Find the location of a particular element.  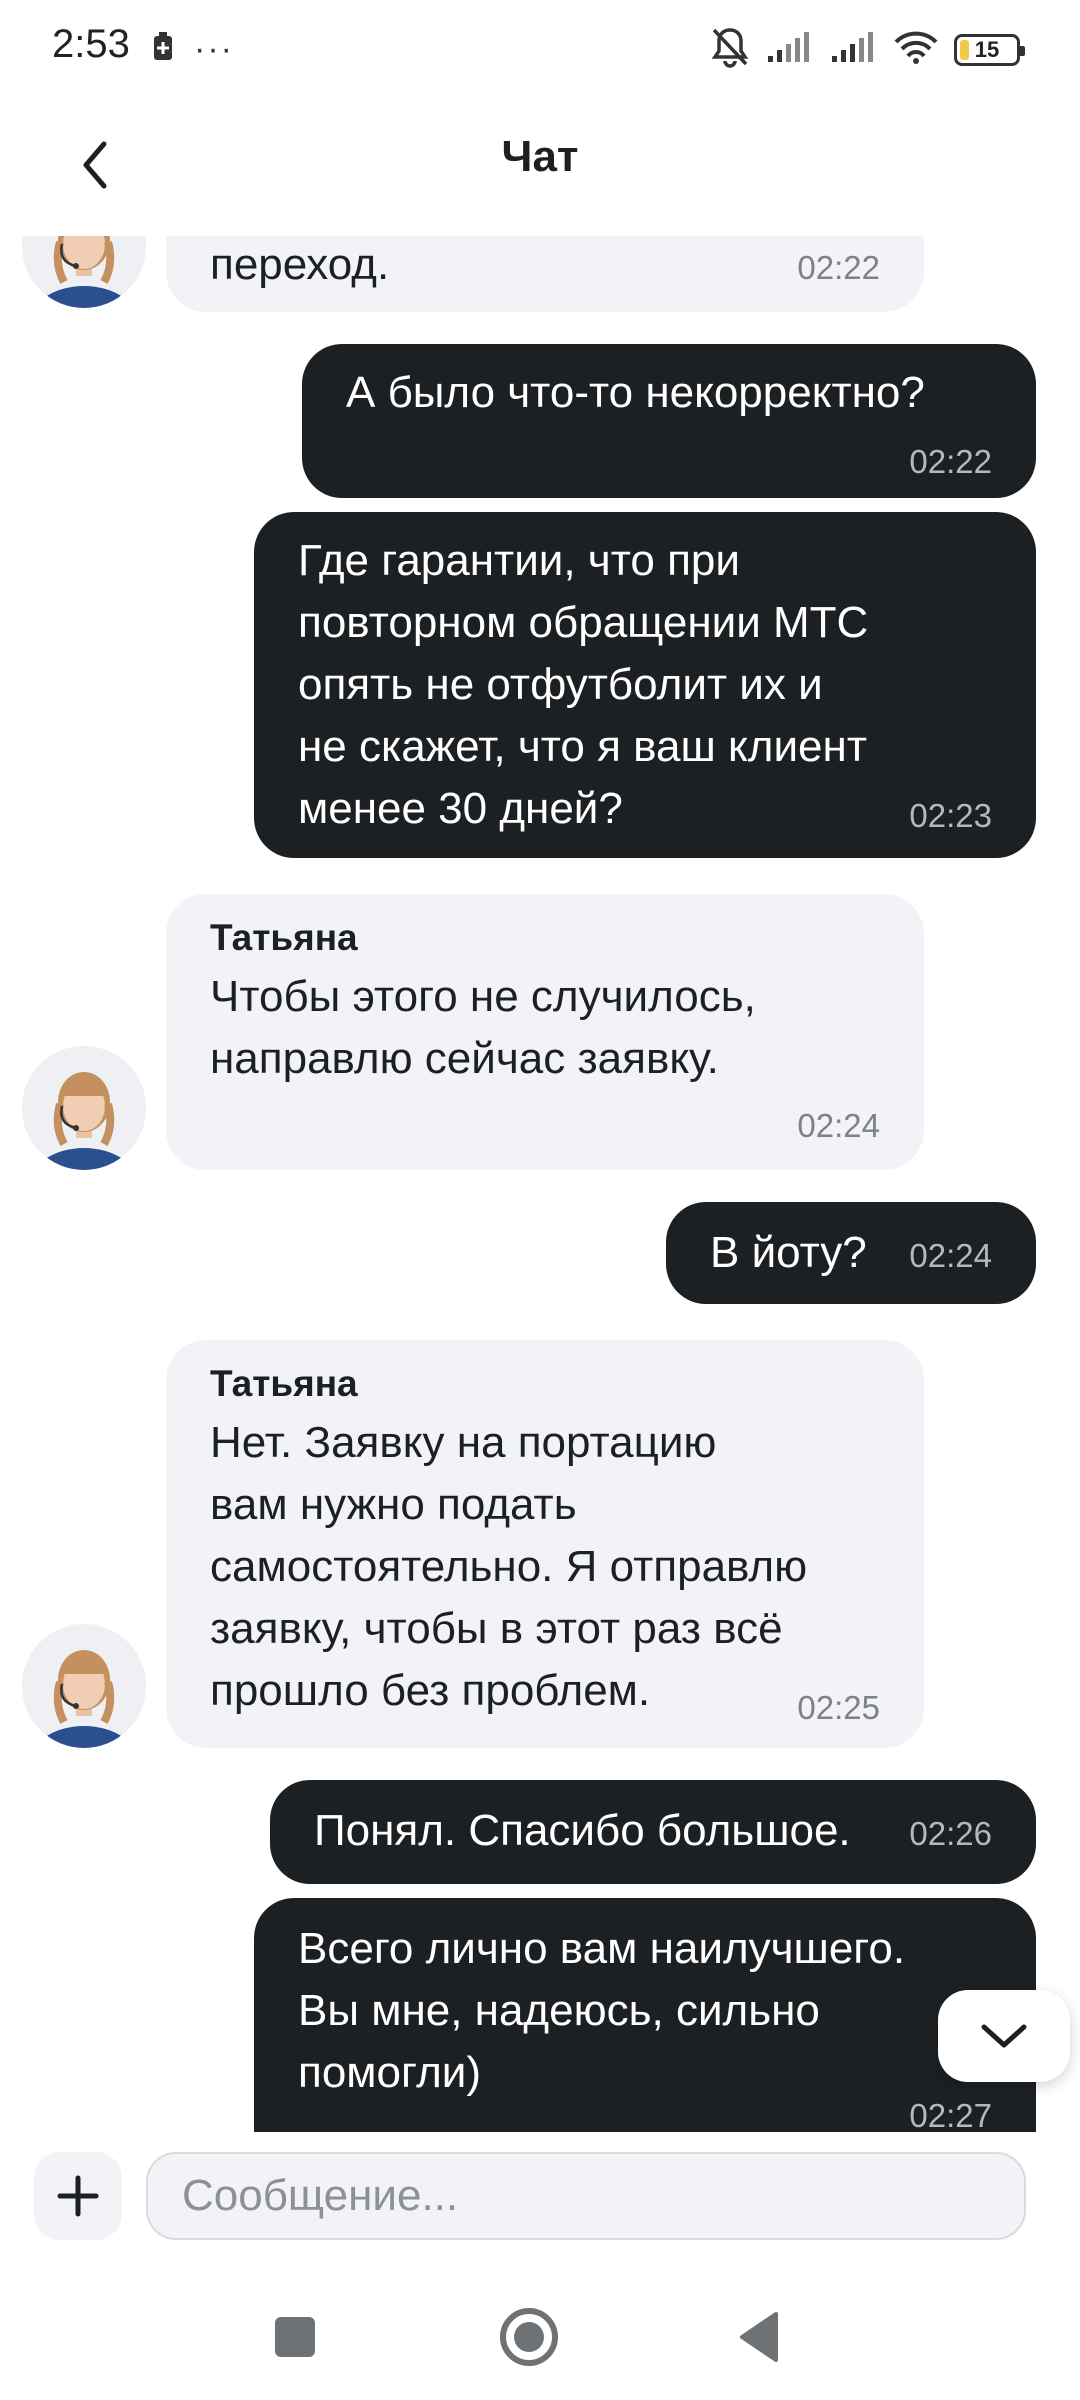

status-right-icons: 15 is located at coordinates (867, 49).